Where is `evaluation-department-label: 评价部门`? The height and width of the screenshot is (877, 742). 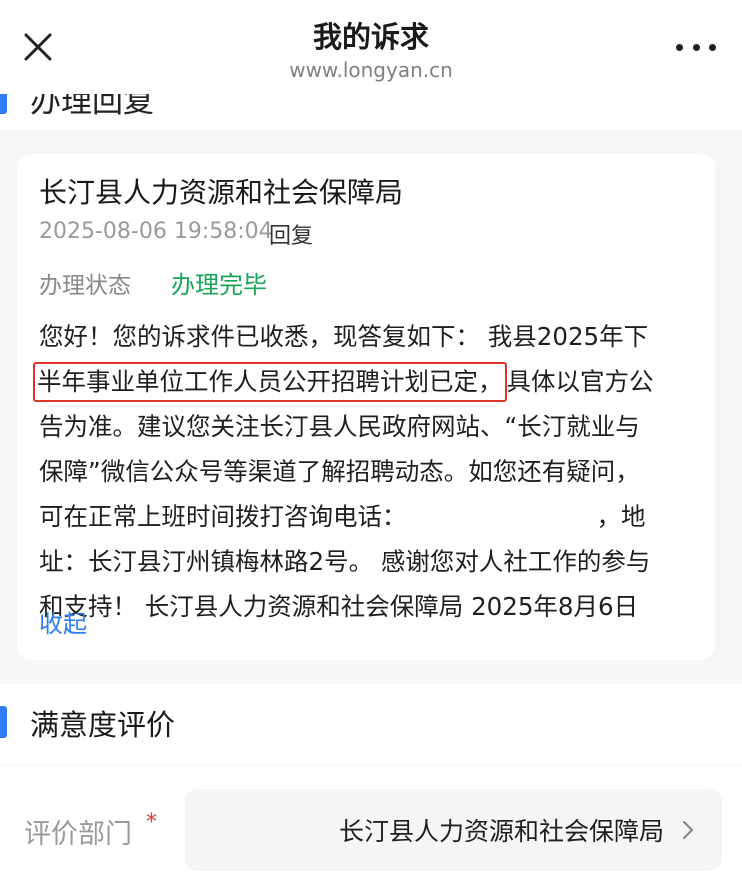 evaluation-department-label: 评价部门 is located at coordinates (78, 834).